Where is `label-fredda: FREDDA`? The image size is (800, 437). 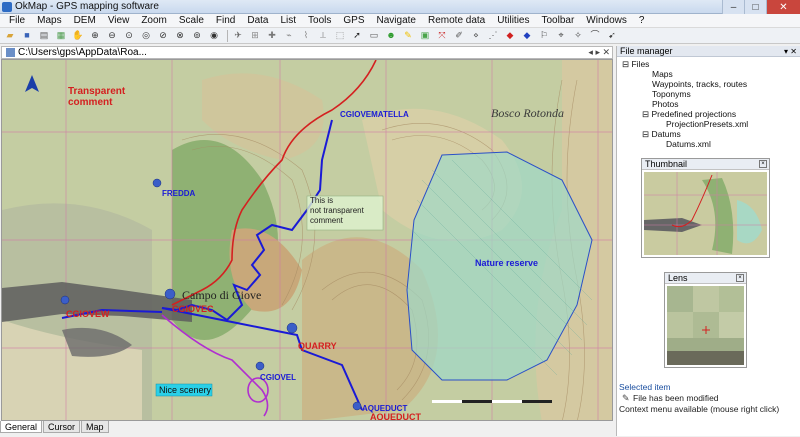
label-fredda: FREDDA is located at coordinates (178, 193).